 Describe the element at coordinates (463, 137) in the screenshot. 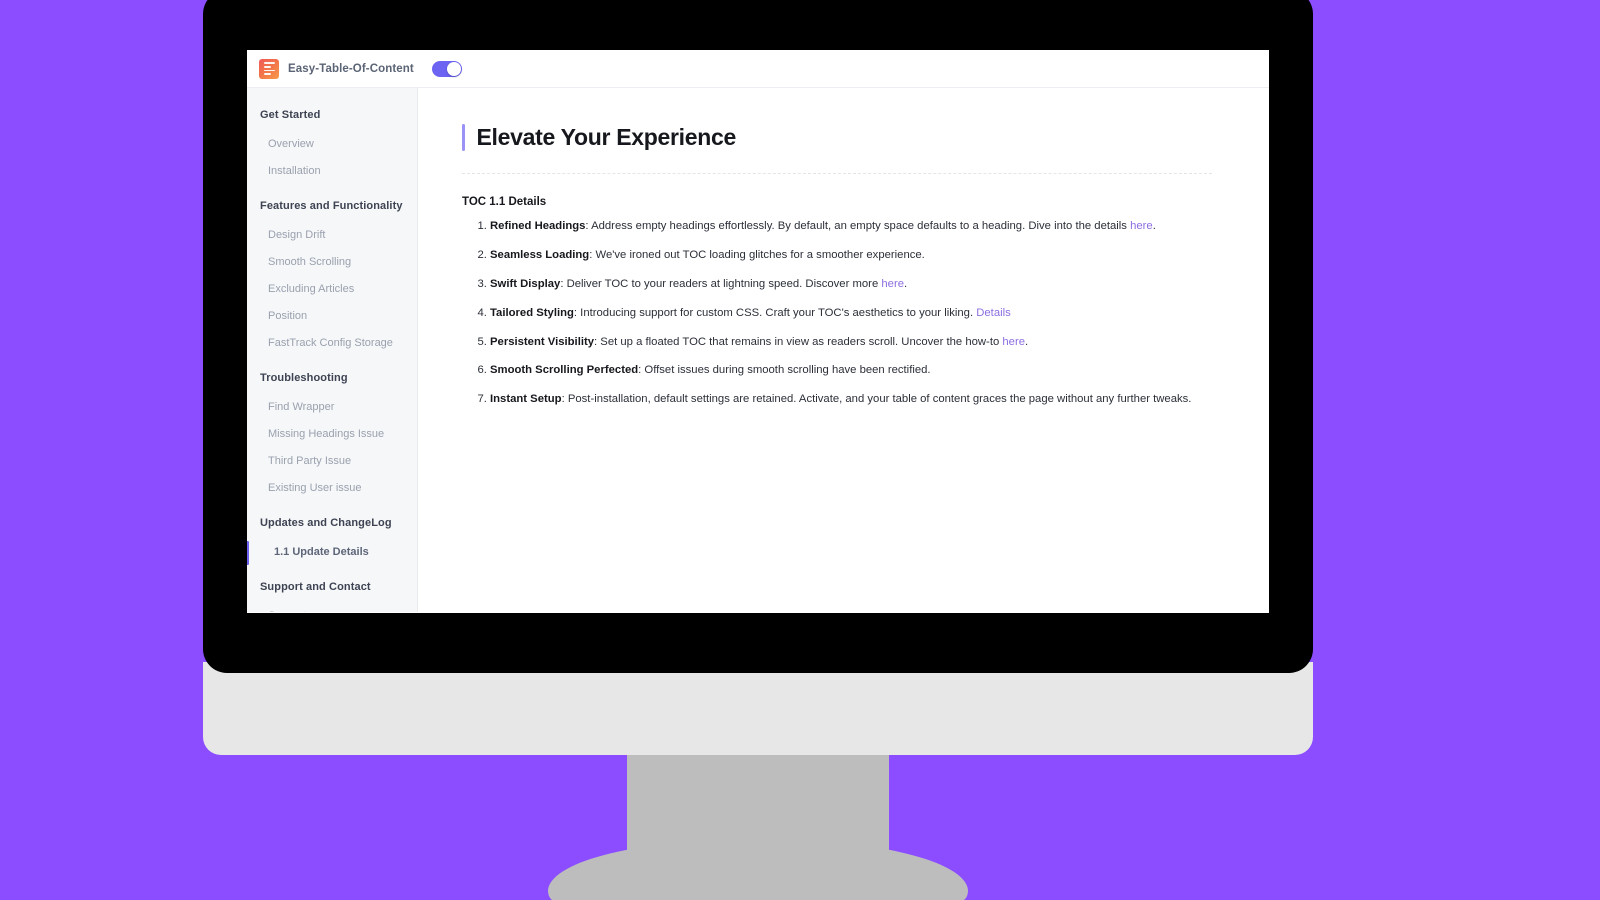

I see `title-accent-bar` at that location.